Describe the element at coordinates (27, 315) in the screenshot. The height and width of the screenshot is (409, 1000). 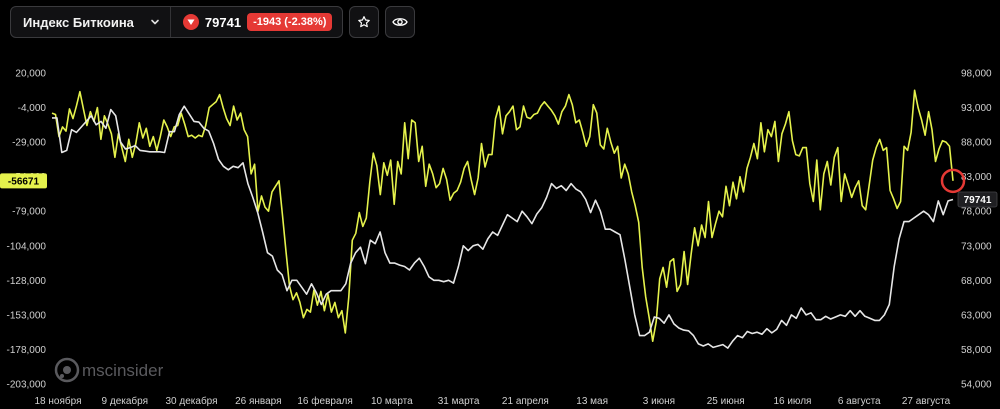
I see `left-axis-tick: -153,000` at that location.